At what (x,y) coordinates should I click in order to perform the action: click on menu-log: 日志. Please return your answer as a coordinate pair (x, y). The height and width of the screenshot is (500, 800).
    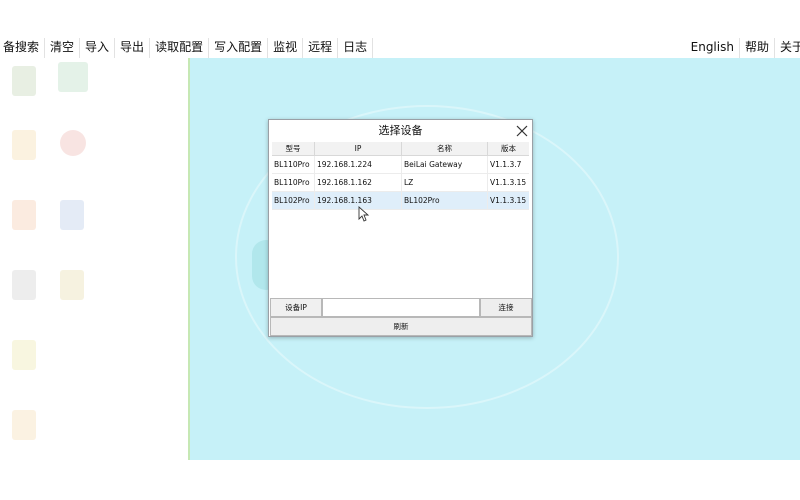
    Looking at the image, I should click on (356, 48).